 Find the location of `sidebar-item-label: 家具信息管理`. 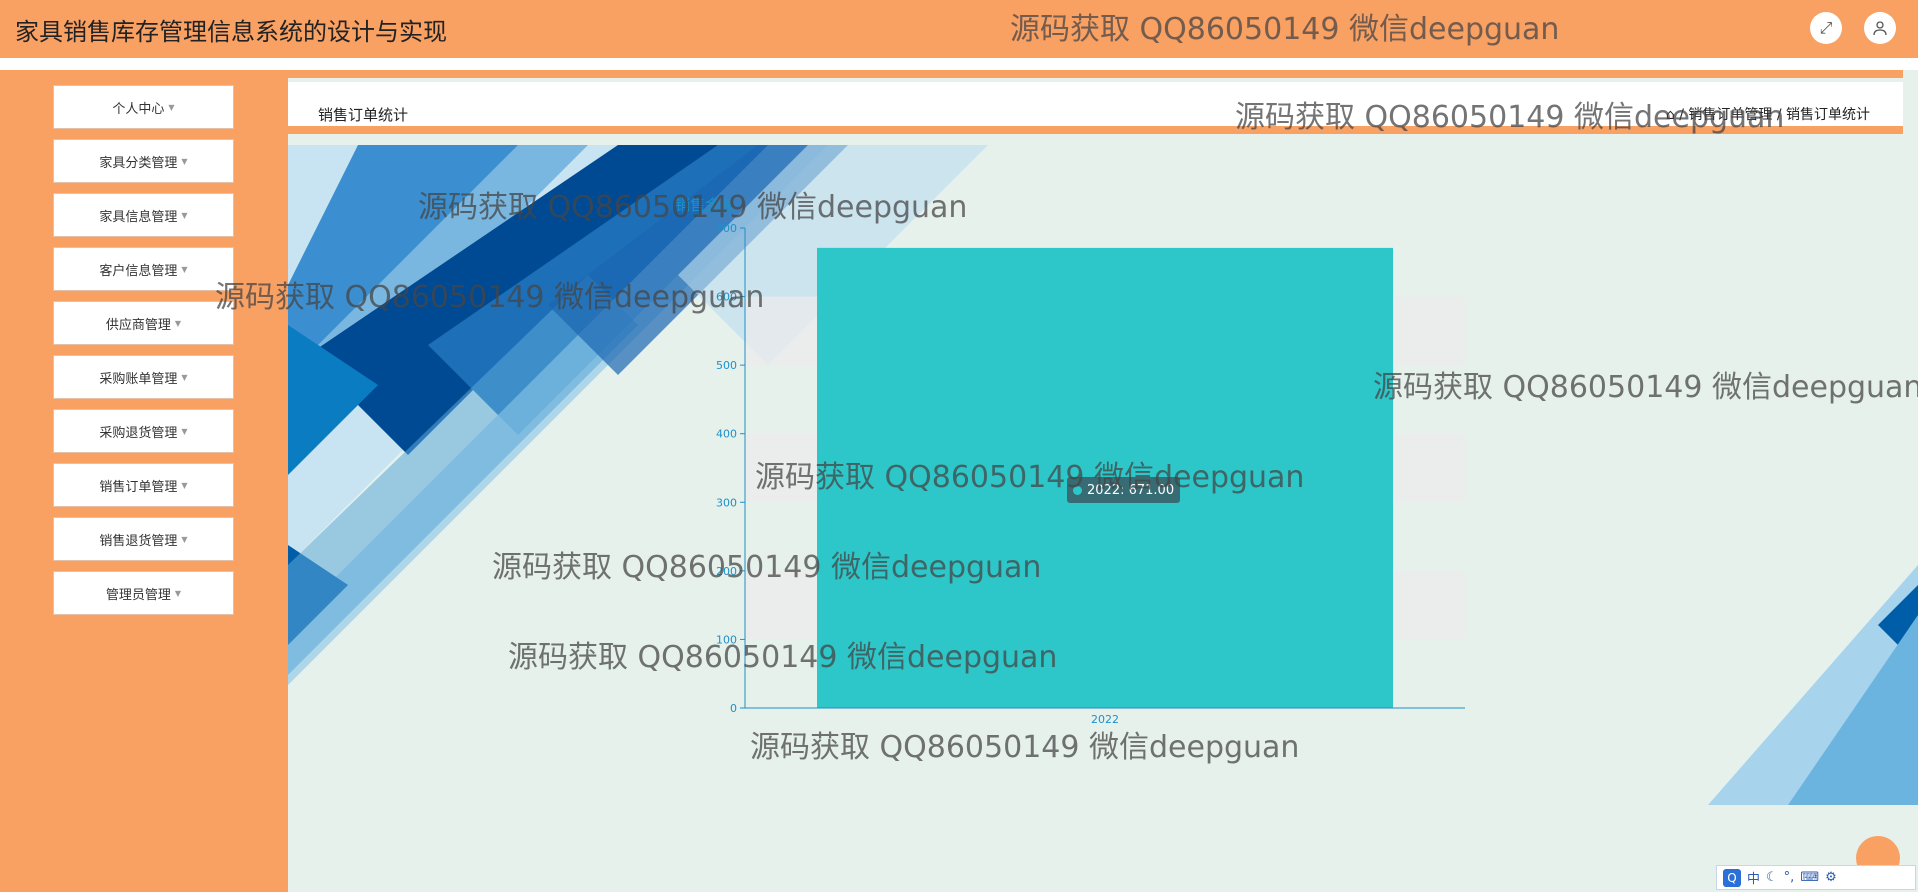

sidebar-item-label: 家具信息管理 is located at coordinates (138, 217).